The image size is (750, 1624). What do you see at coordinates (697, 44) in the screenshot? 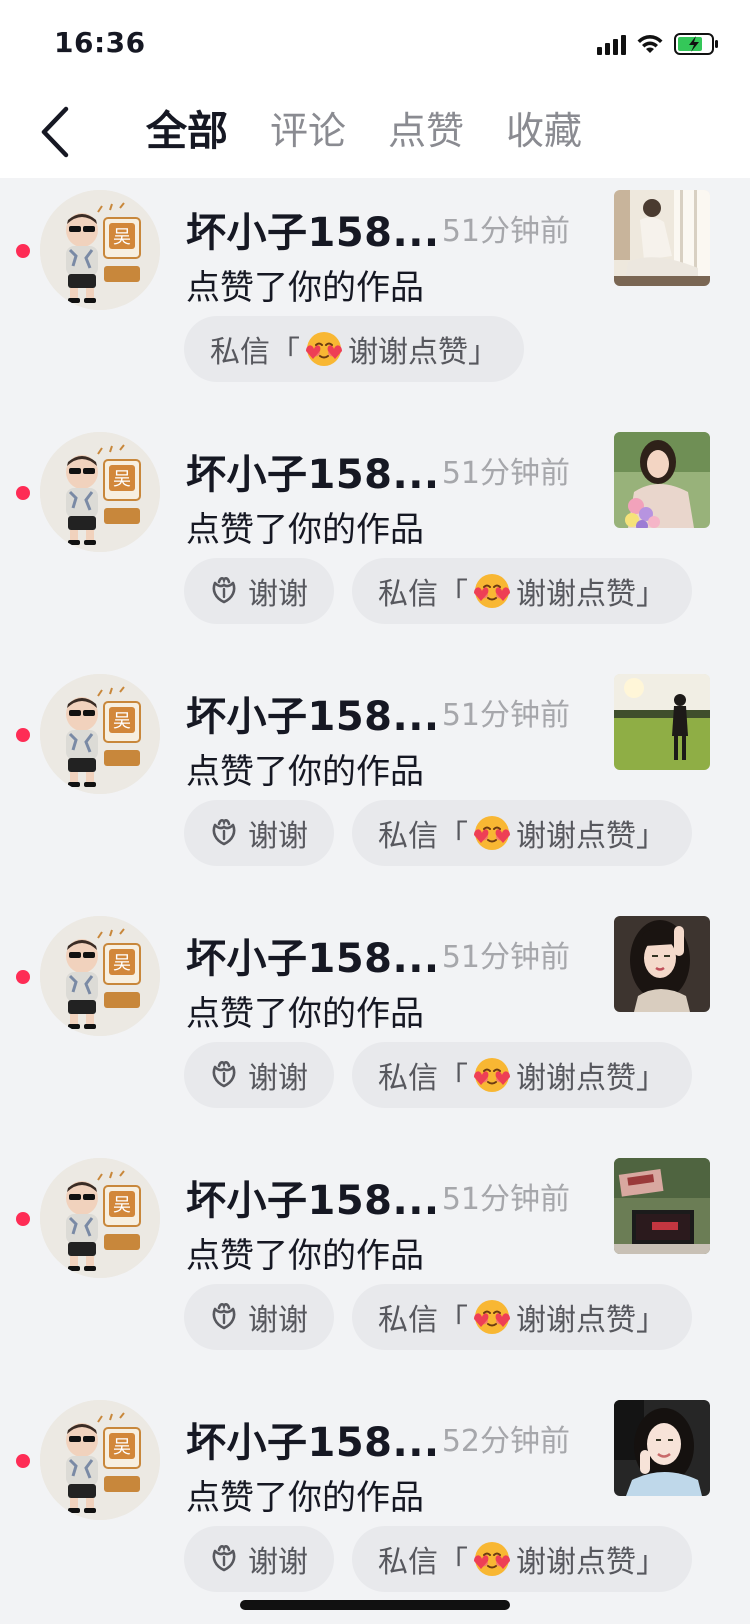
I see `battery-charging-icon` at bounding box center [697, 44].